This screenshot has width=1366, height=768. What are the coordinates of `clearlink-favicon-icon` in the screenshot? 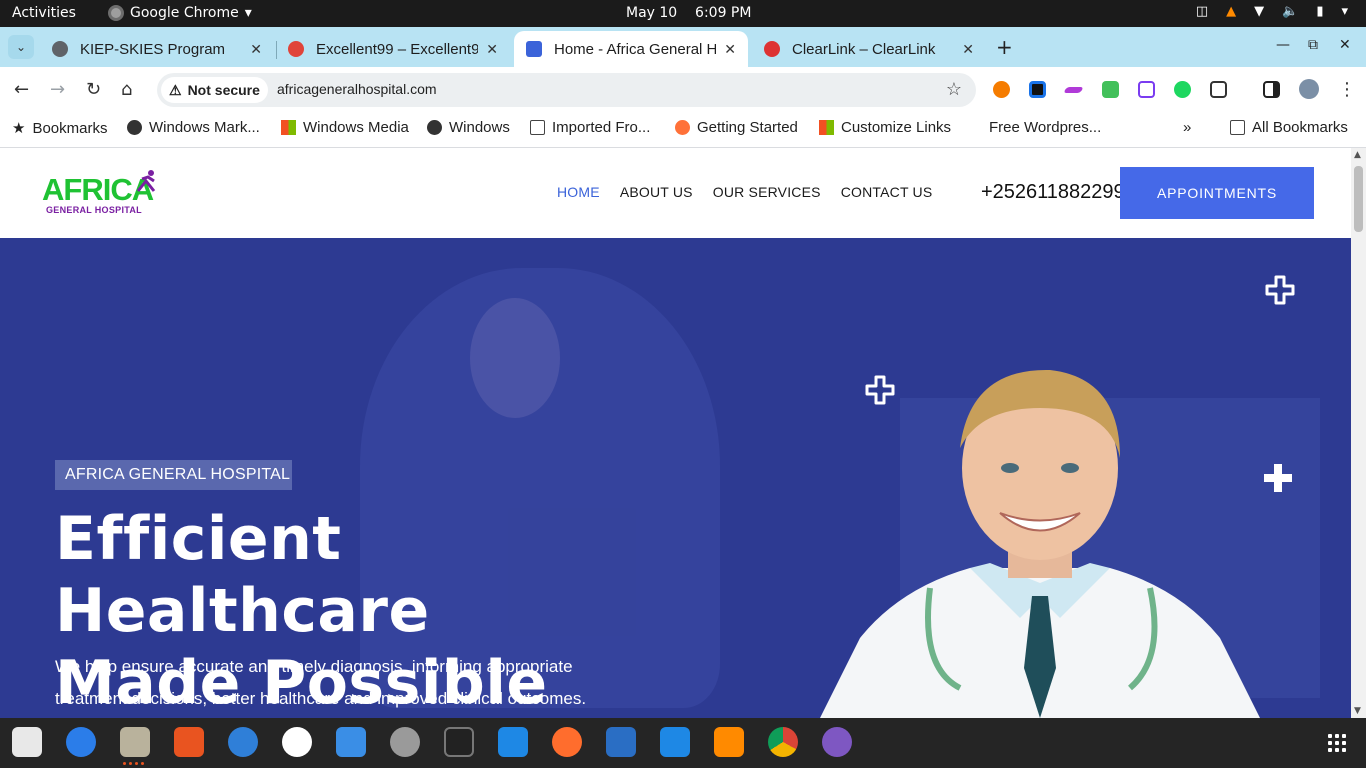 It's located at (772, 49).